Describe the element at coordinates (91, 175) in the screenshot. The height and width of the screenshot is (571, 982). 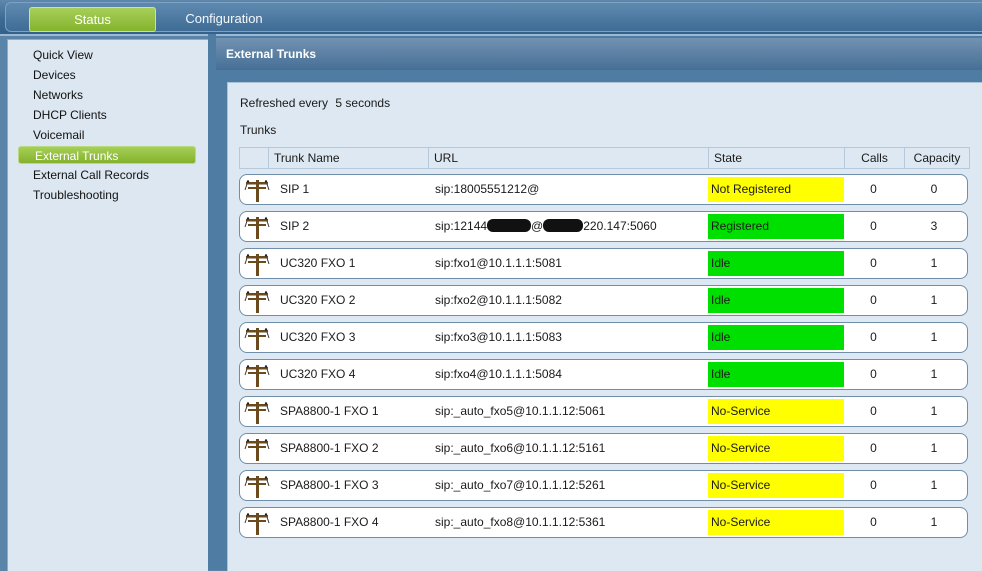
I see `sidebar-item-external-call-records: External Call Records` at that location.